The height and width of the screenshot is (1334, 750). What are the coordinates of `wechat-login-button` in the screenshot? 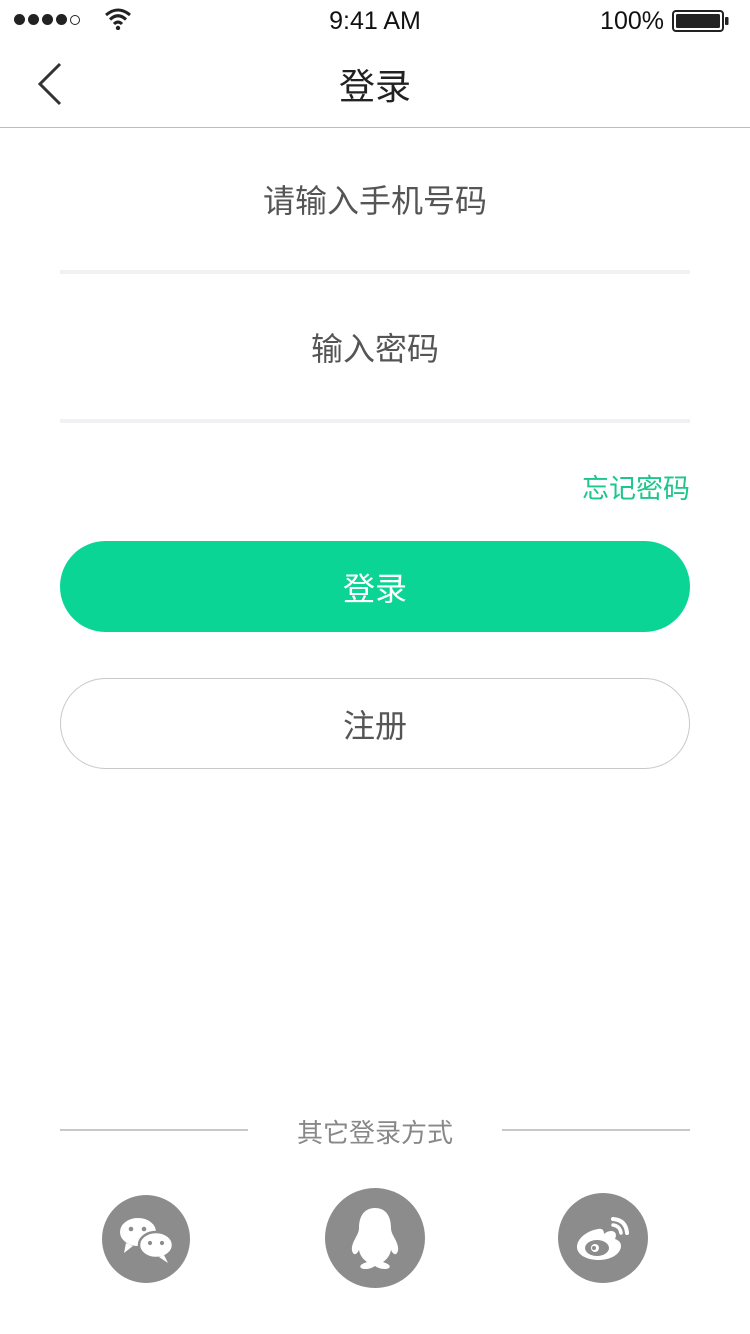 It's located at (146, 1239).